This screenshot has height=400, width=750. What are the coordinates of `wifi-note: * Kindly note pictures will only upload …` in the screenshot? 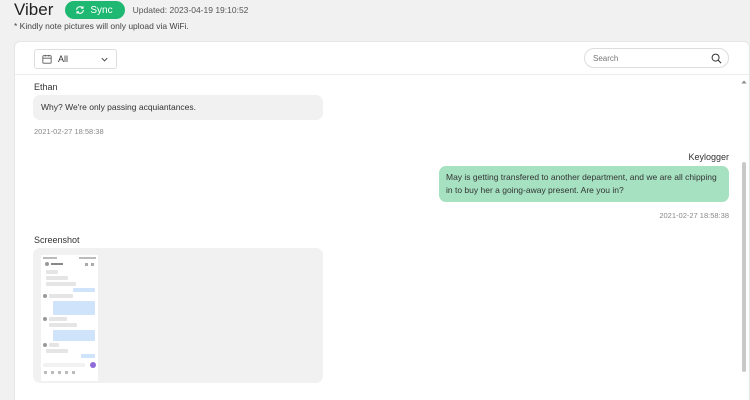 It's located at (101, 26).